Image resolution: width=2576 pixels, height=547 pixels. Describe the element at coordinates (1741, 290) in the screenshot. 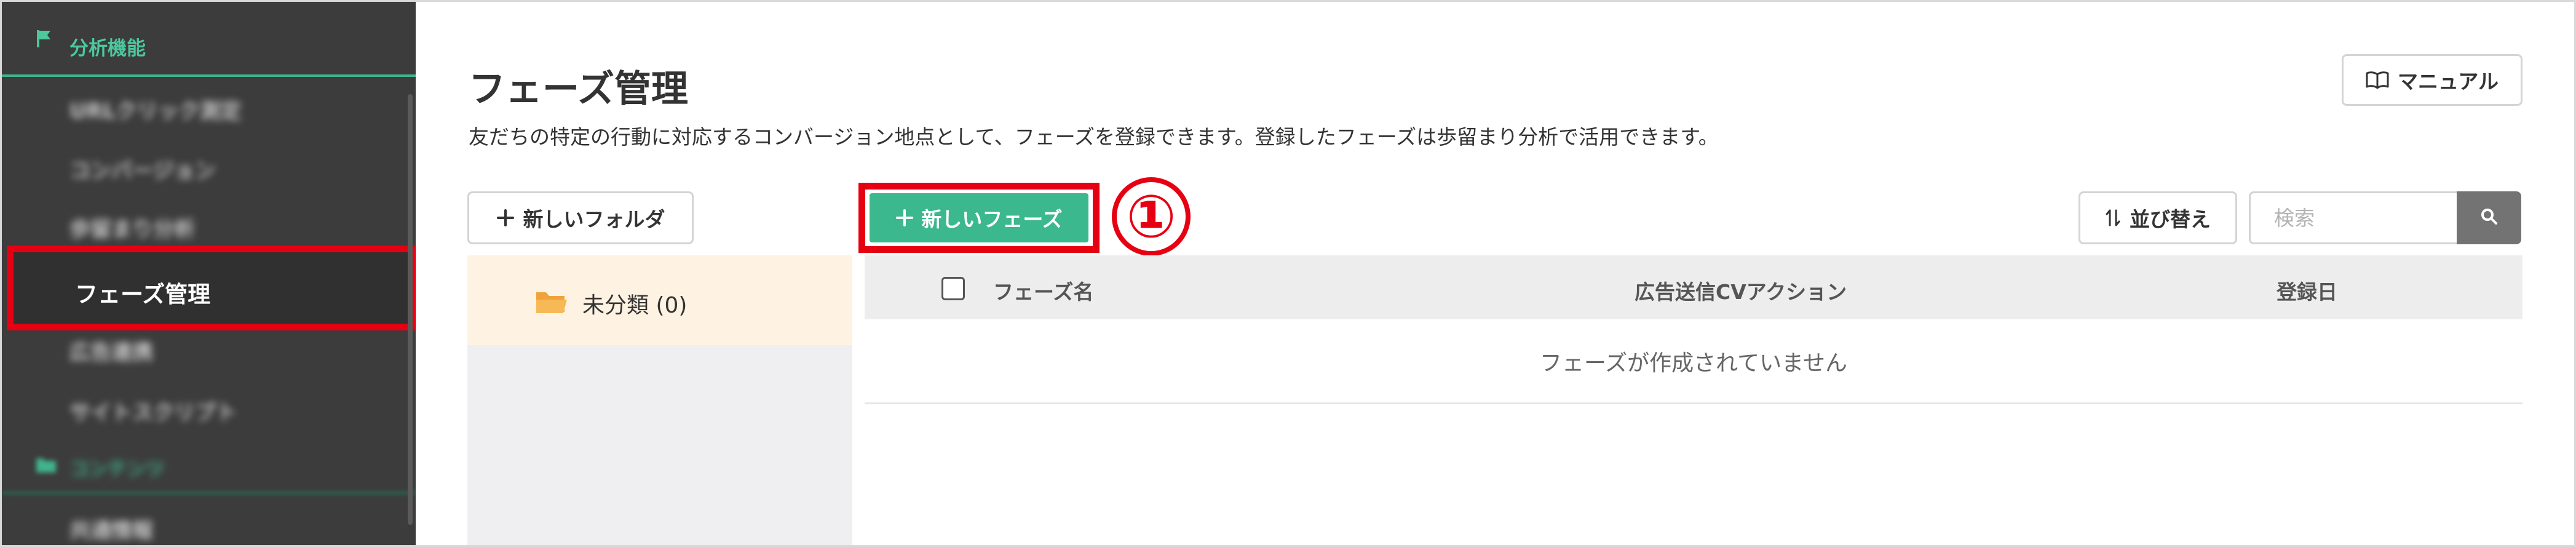

I see `column-header-ad-cv-action: 広告送信CVアクション` at that location.